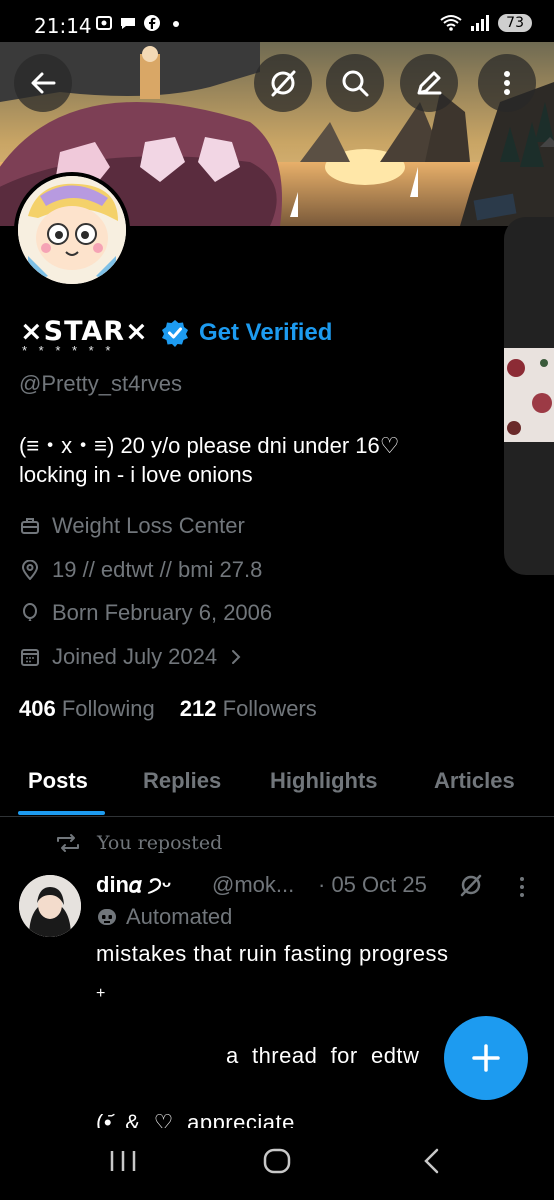  I want to click on chat-icon, so click(128, 23).